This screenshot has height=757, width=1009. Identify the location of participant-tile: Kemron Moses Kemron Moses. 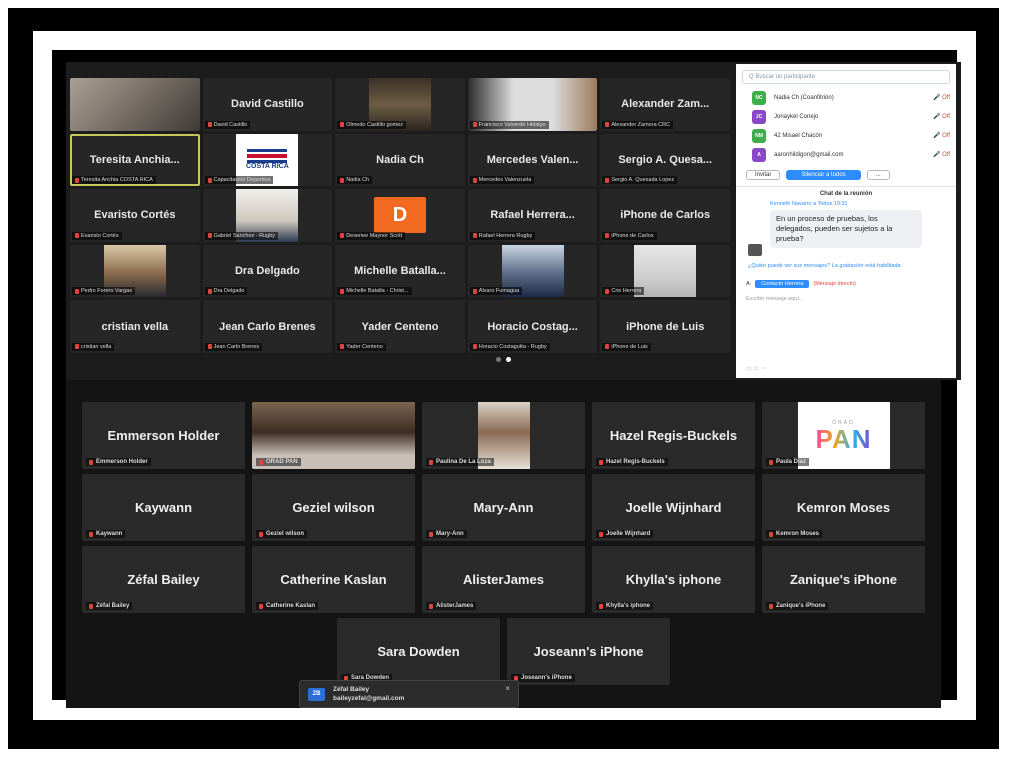
(843, 507).